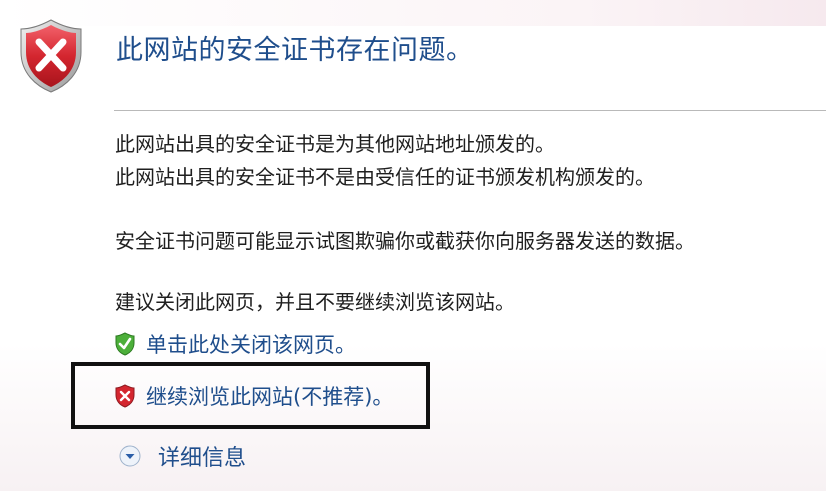  I want to click on more-information-label: 详细信息, so click(202, 456).